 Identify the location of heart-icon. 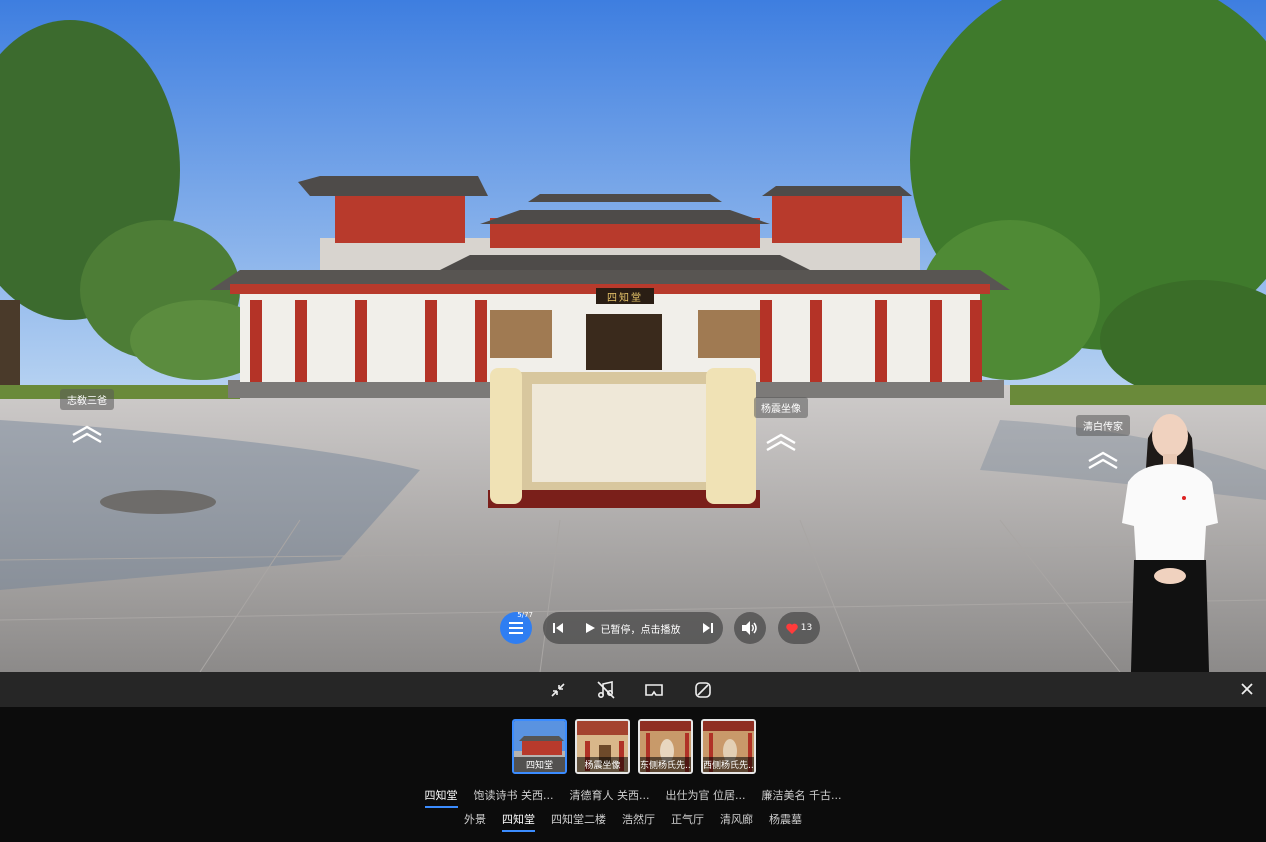
(792, 628).